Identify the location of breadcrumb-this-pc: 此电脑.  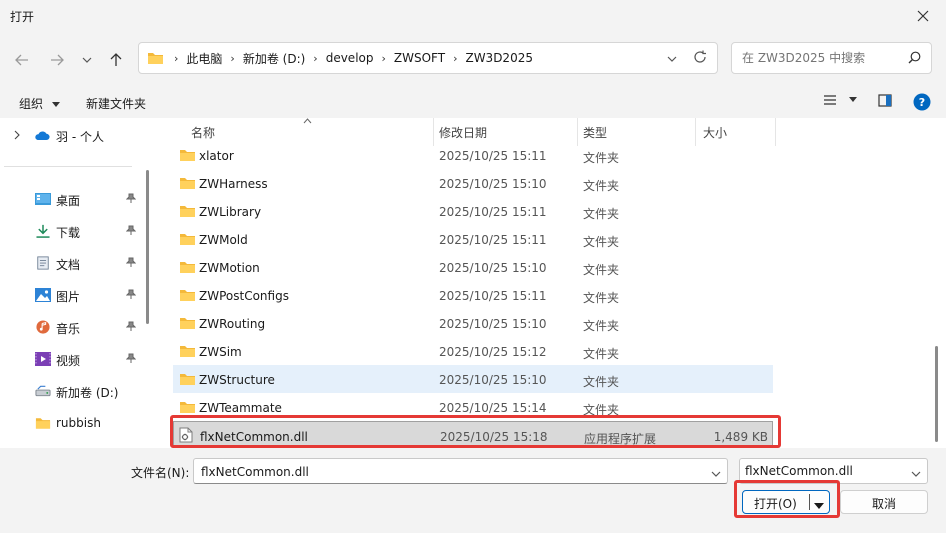
(204, 58).